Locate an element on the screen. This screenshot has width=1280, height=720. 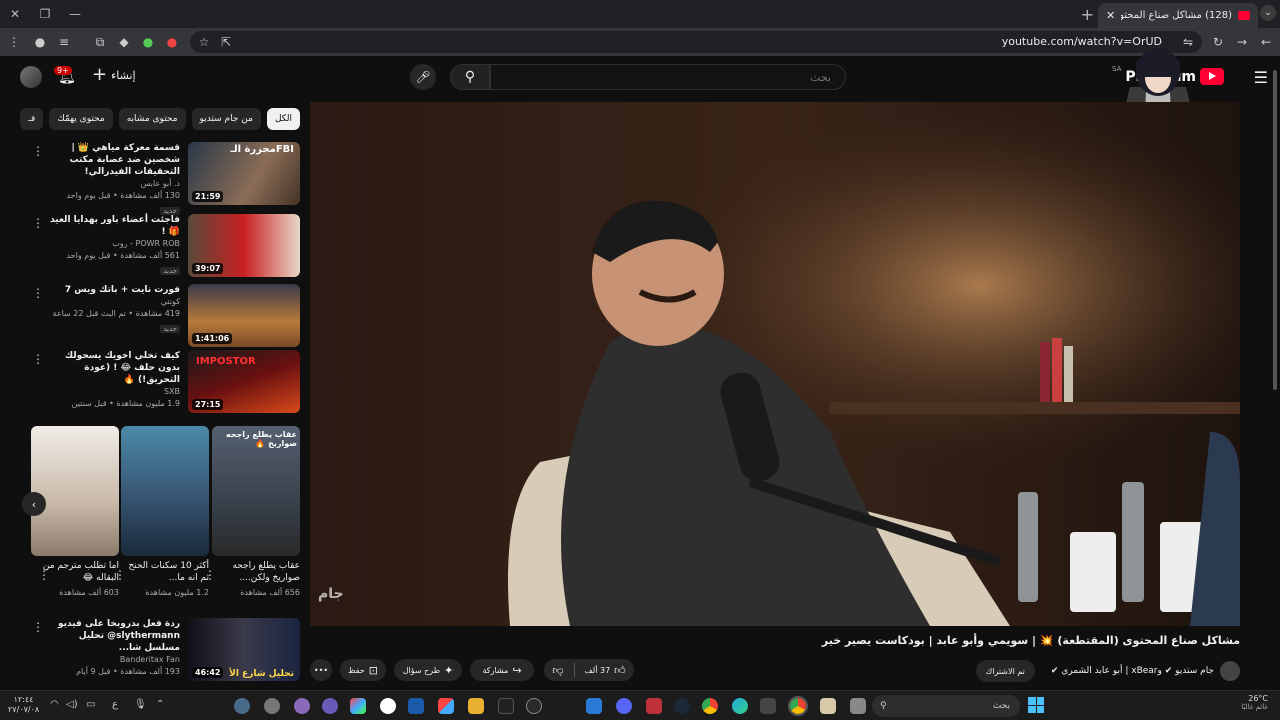
dislike-thumb-icon: 👎︎ is located at coordinates (557, 670).